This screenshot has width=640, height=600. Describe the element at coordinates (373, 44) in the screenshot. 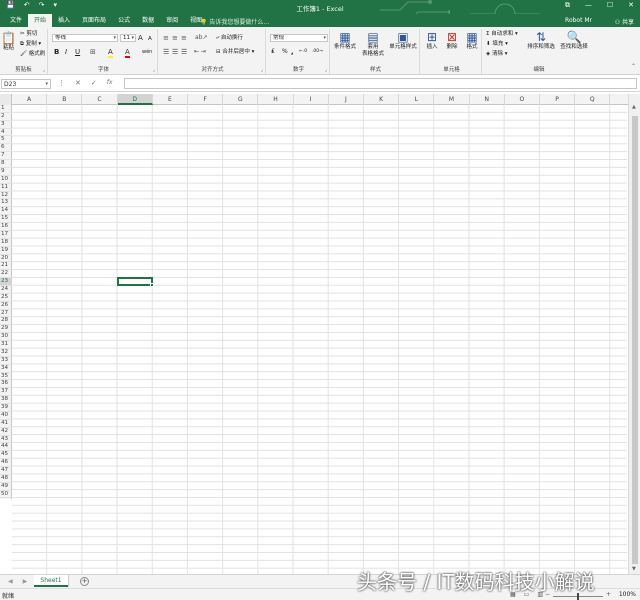

I see `format-as-table-button: ▤ 套用 表格格式` at that location.